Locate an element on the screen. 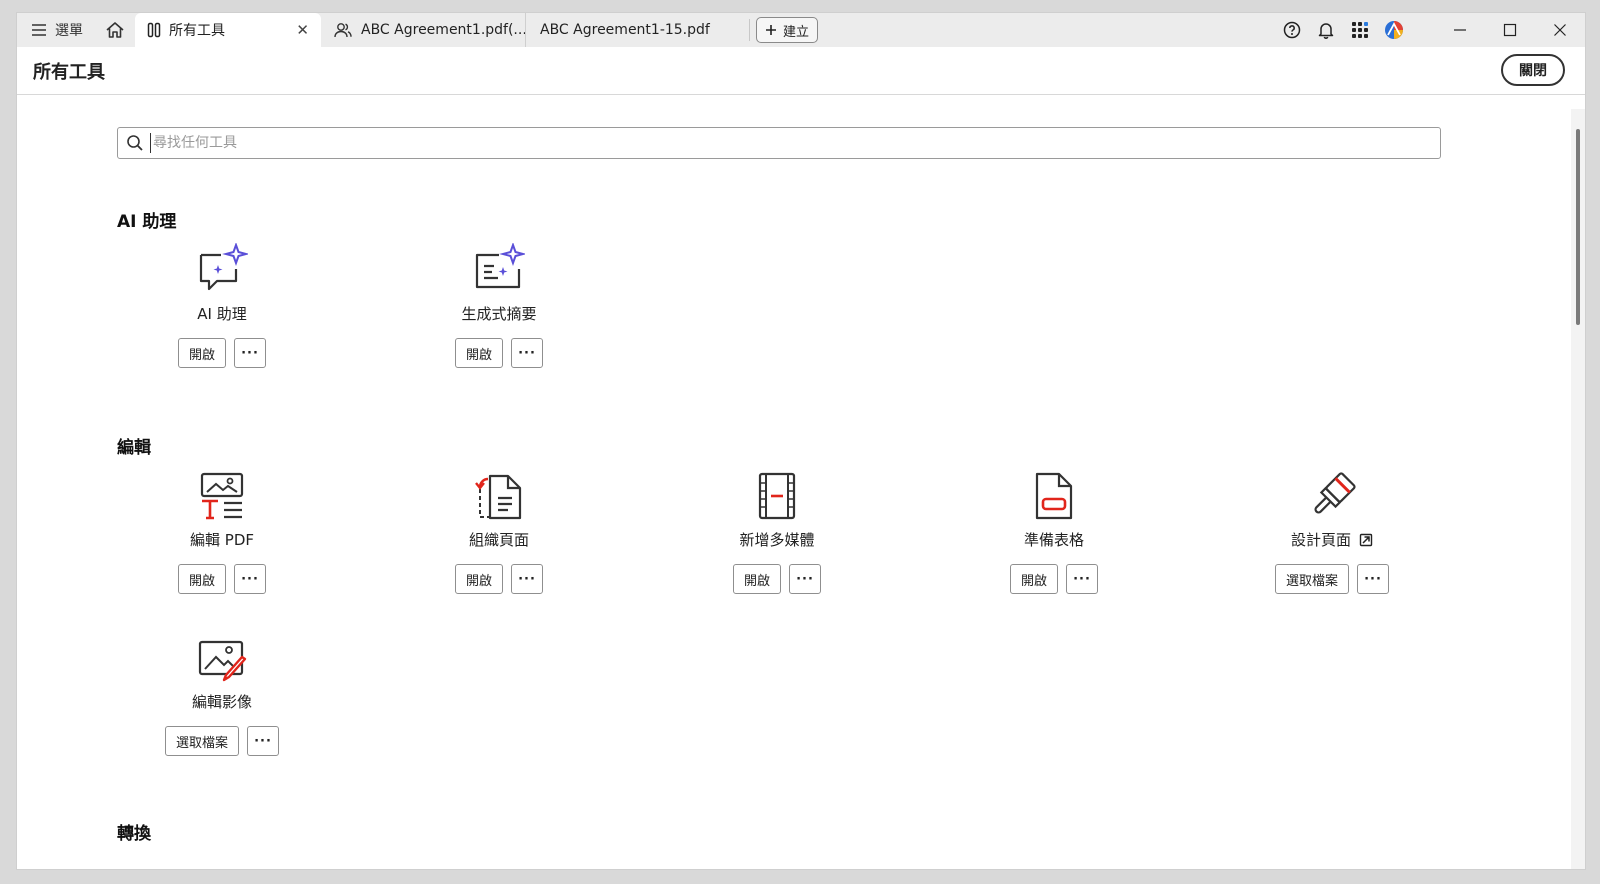 Image resolution: width=1600 pixels, height=884 pixels. tool-add-media: 新增多媒體 開啟 ··· is located at coordinates (777, 528).